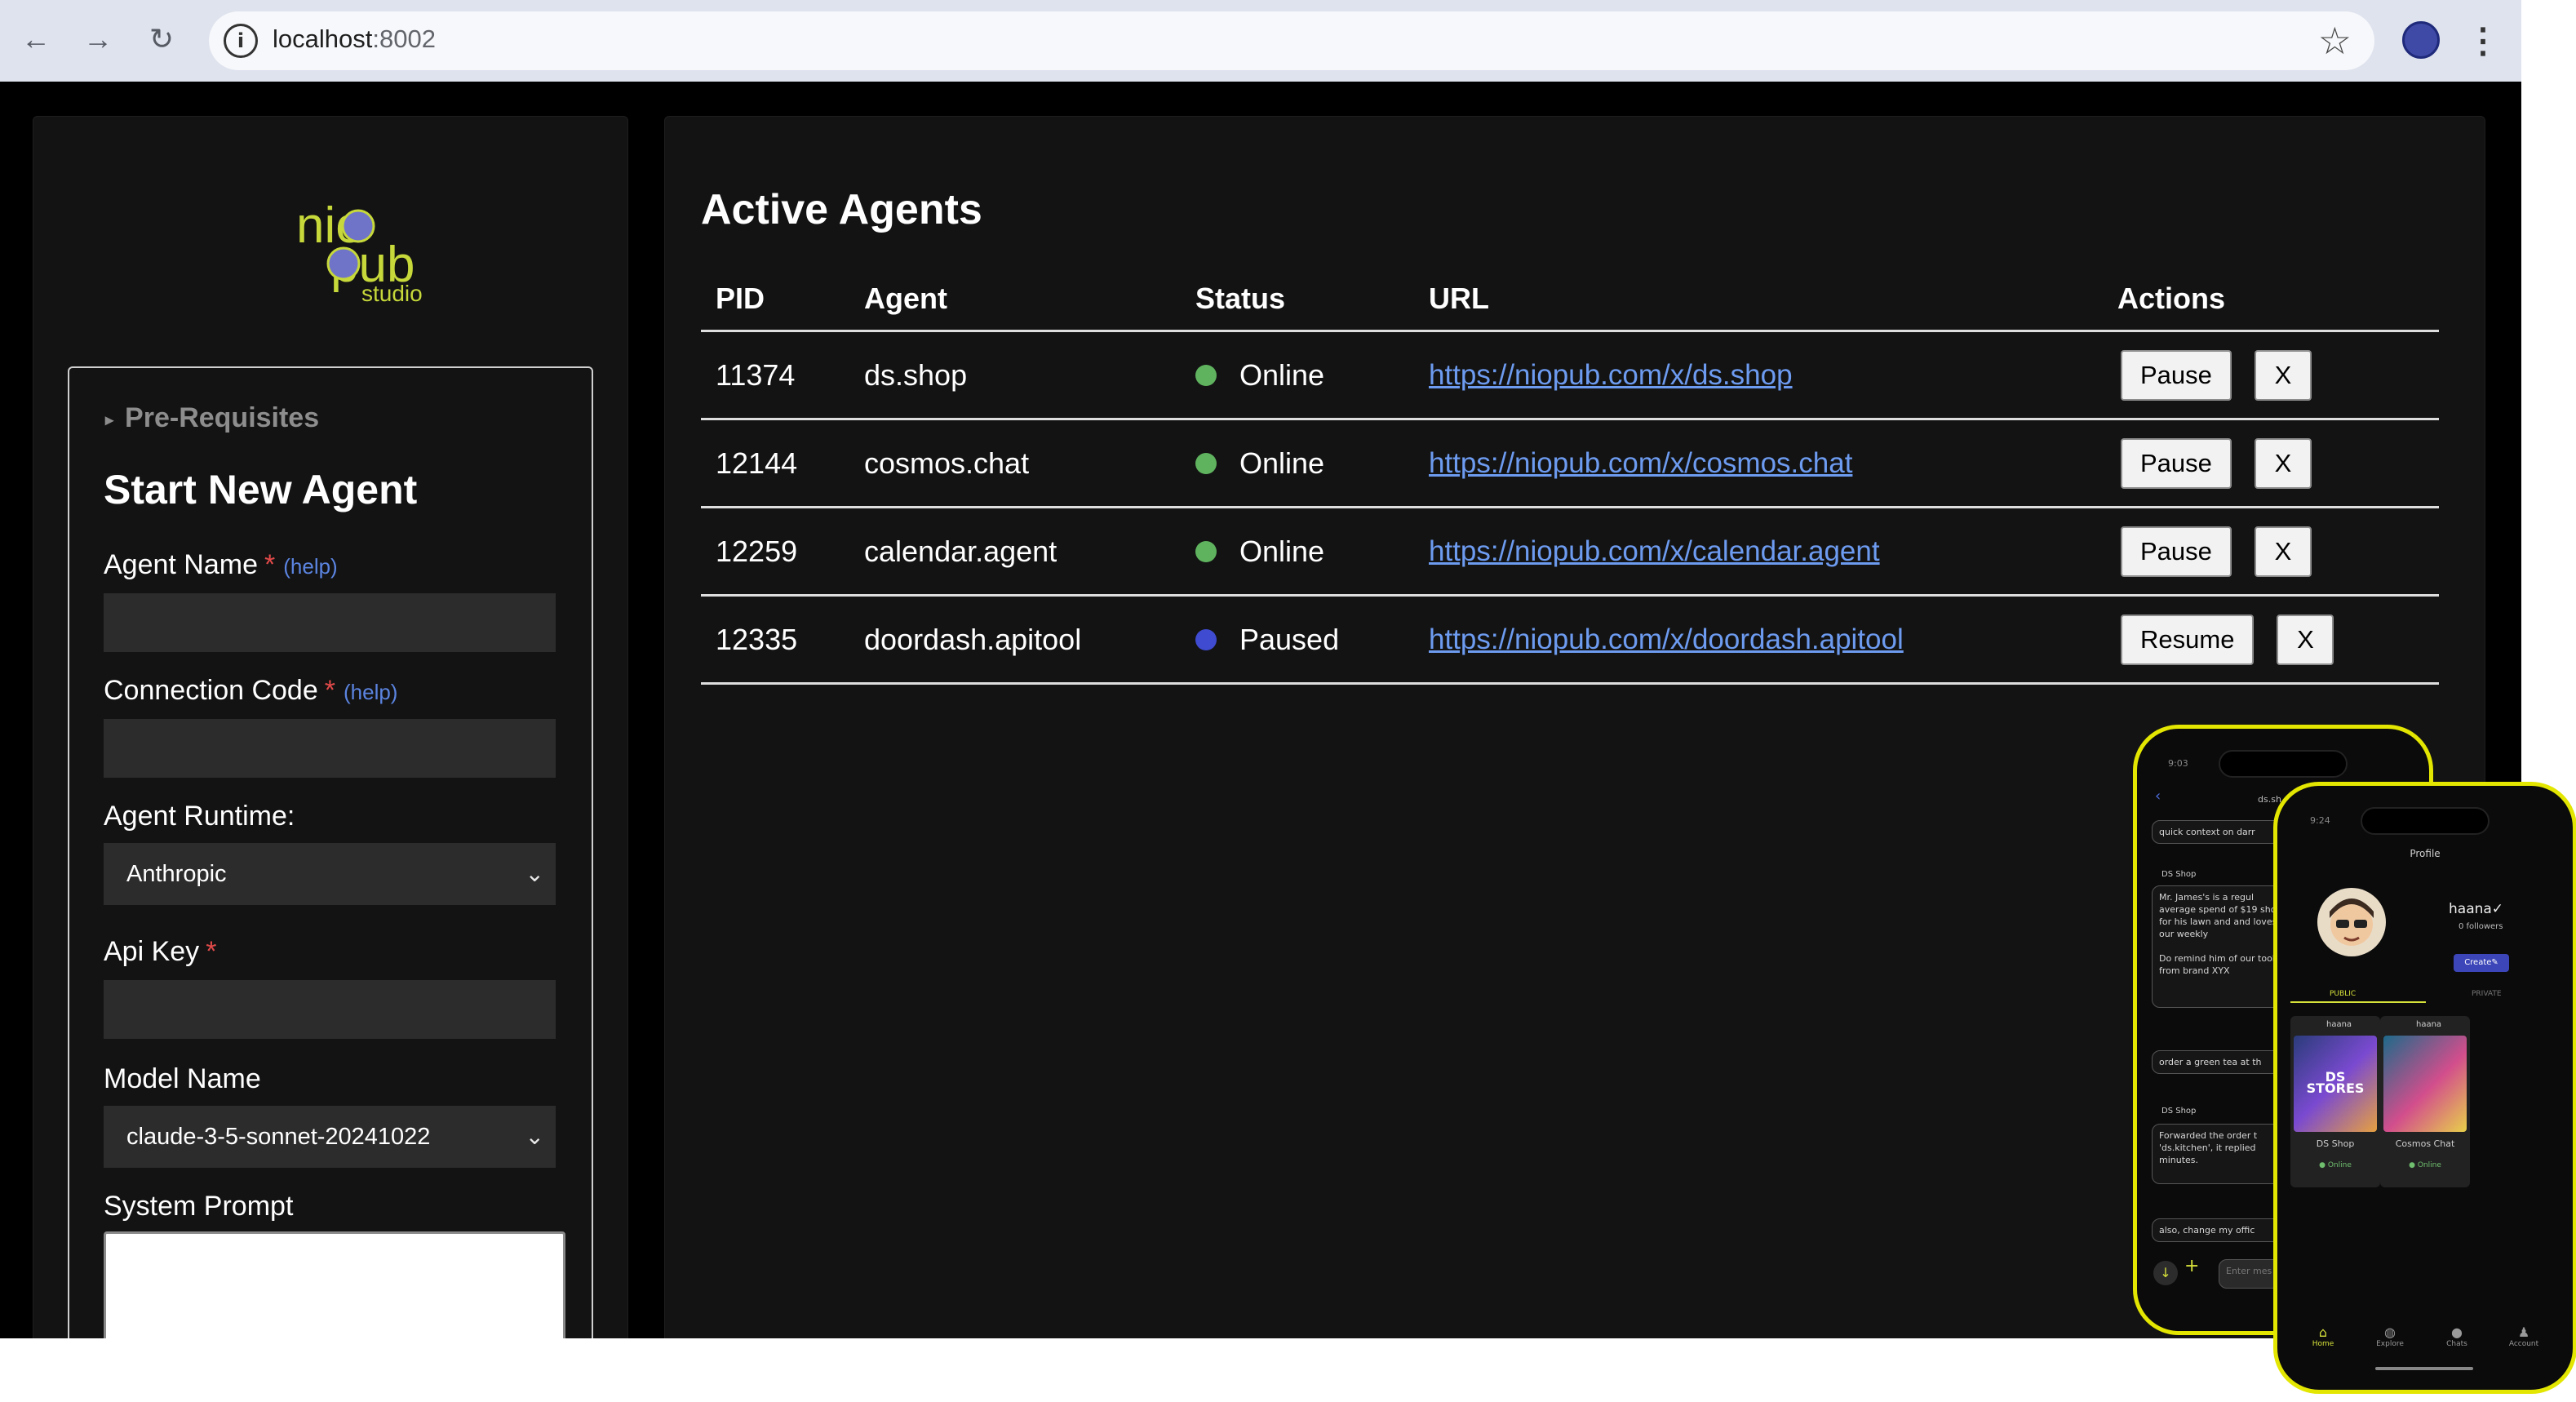  Describe the element at coordinates (2323, 1336) in the screenshot. I see `nav-home: ⌂ Home` at that location.